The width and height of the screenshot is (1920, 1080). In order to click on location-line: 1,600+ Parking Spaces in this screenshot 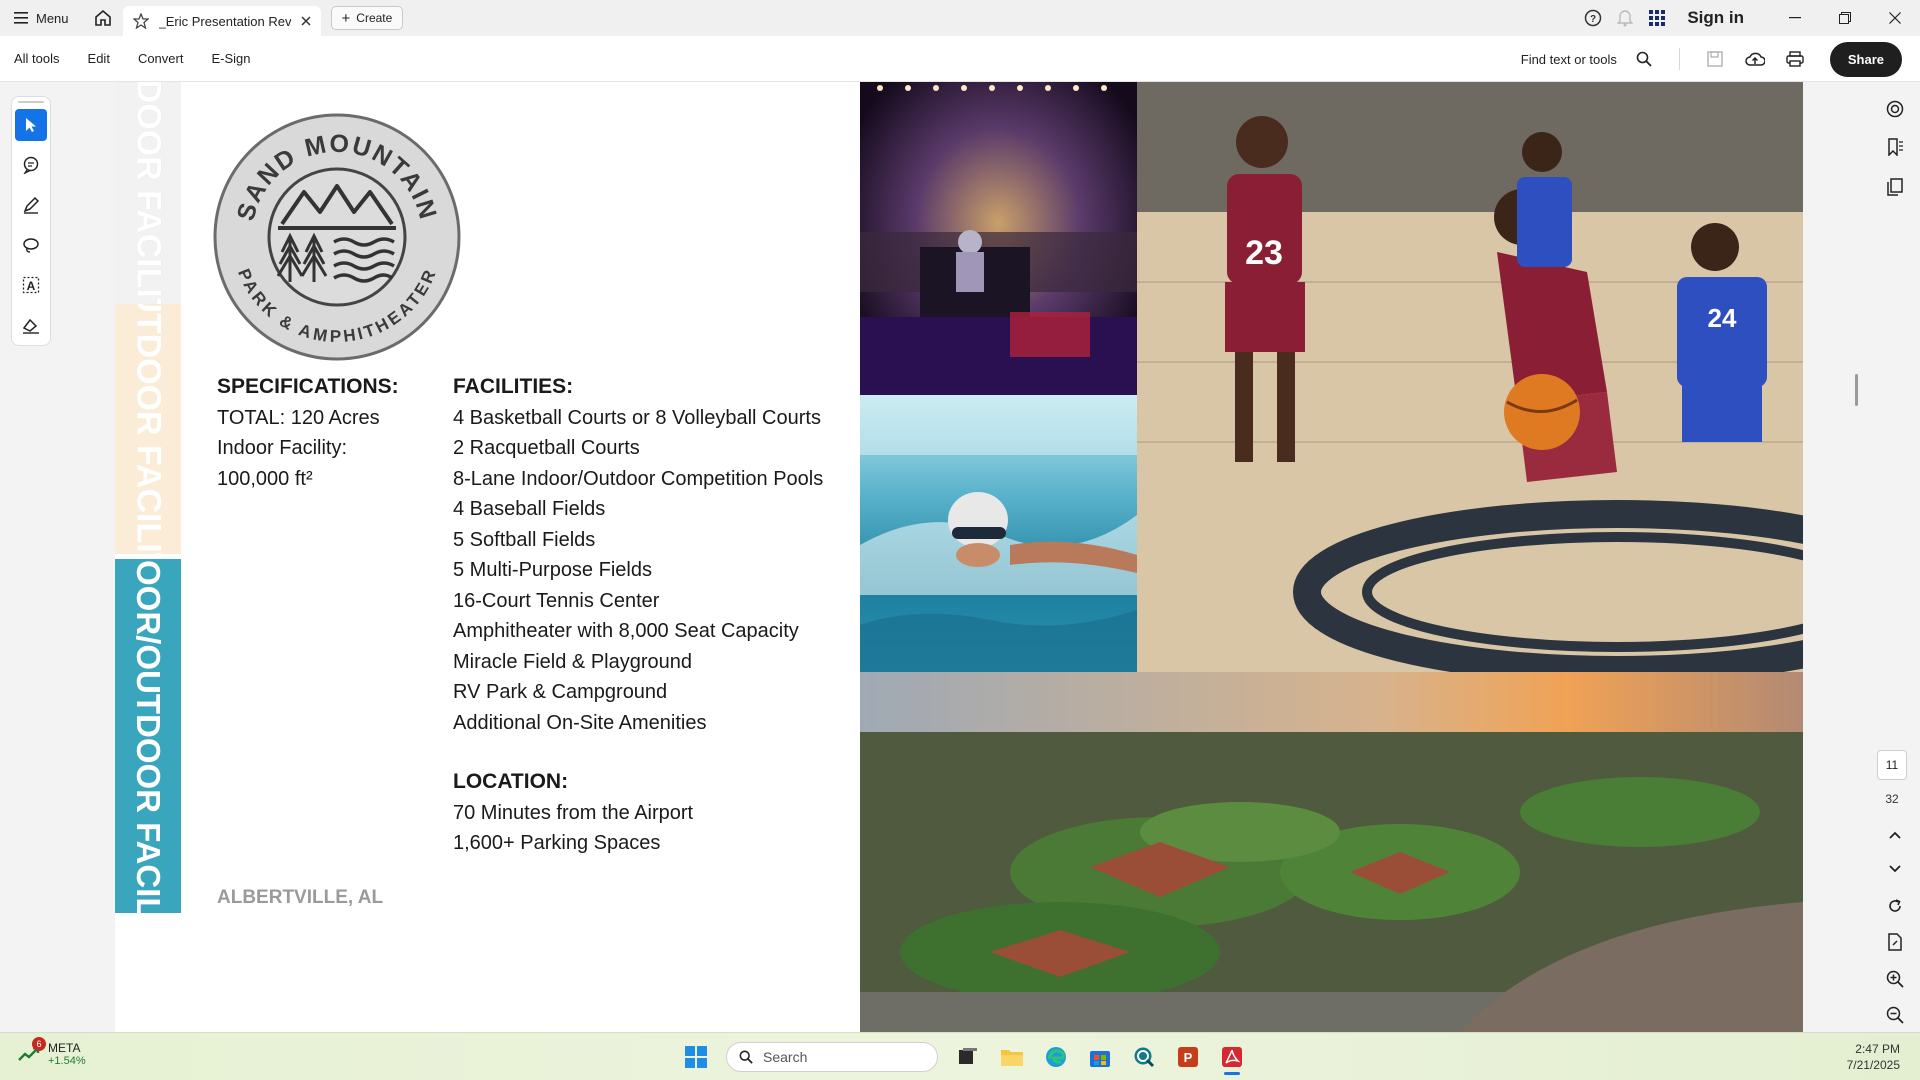, I will do `click(557, 843)`.